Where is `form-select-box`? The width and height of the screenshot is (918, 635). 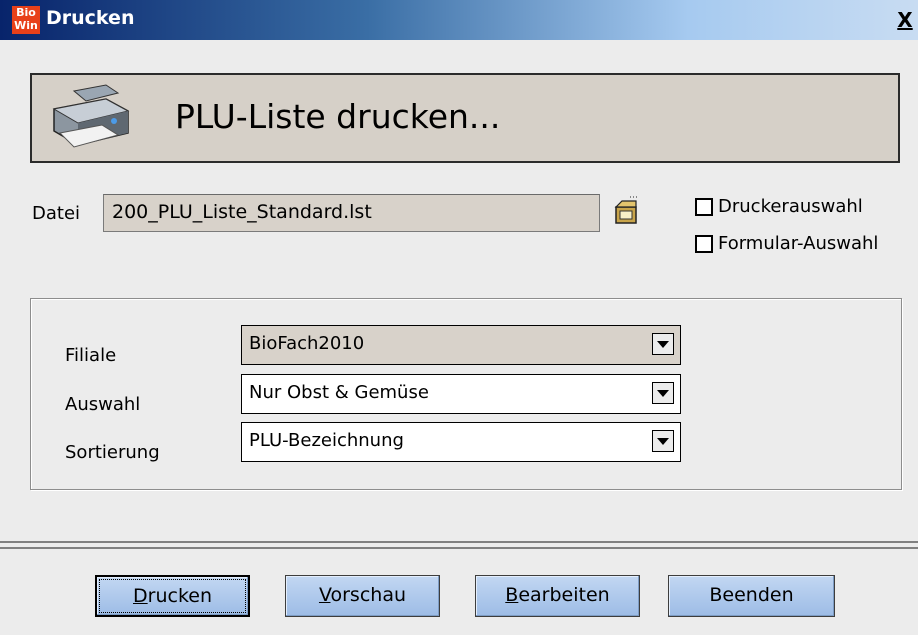 form-select-box is located at coordinates (704, 243).